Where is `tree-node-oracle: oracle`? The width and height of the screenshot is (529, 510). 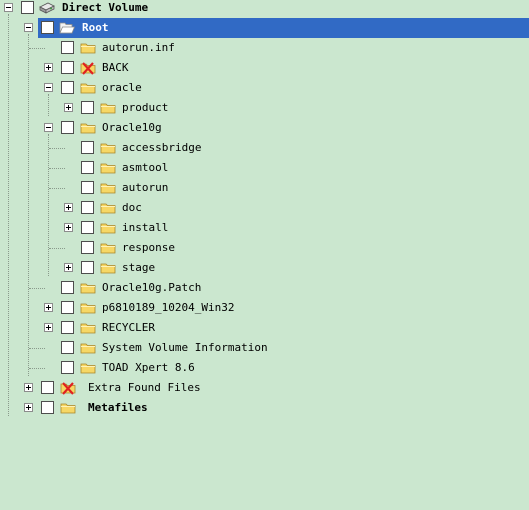 tree-node-oracle: oracle is located at coordinates (264, 88).